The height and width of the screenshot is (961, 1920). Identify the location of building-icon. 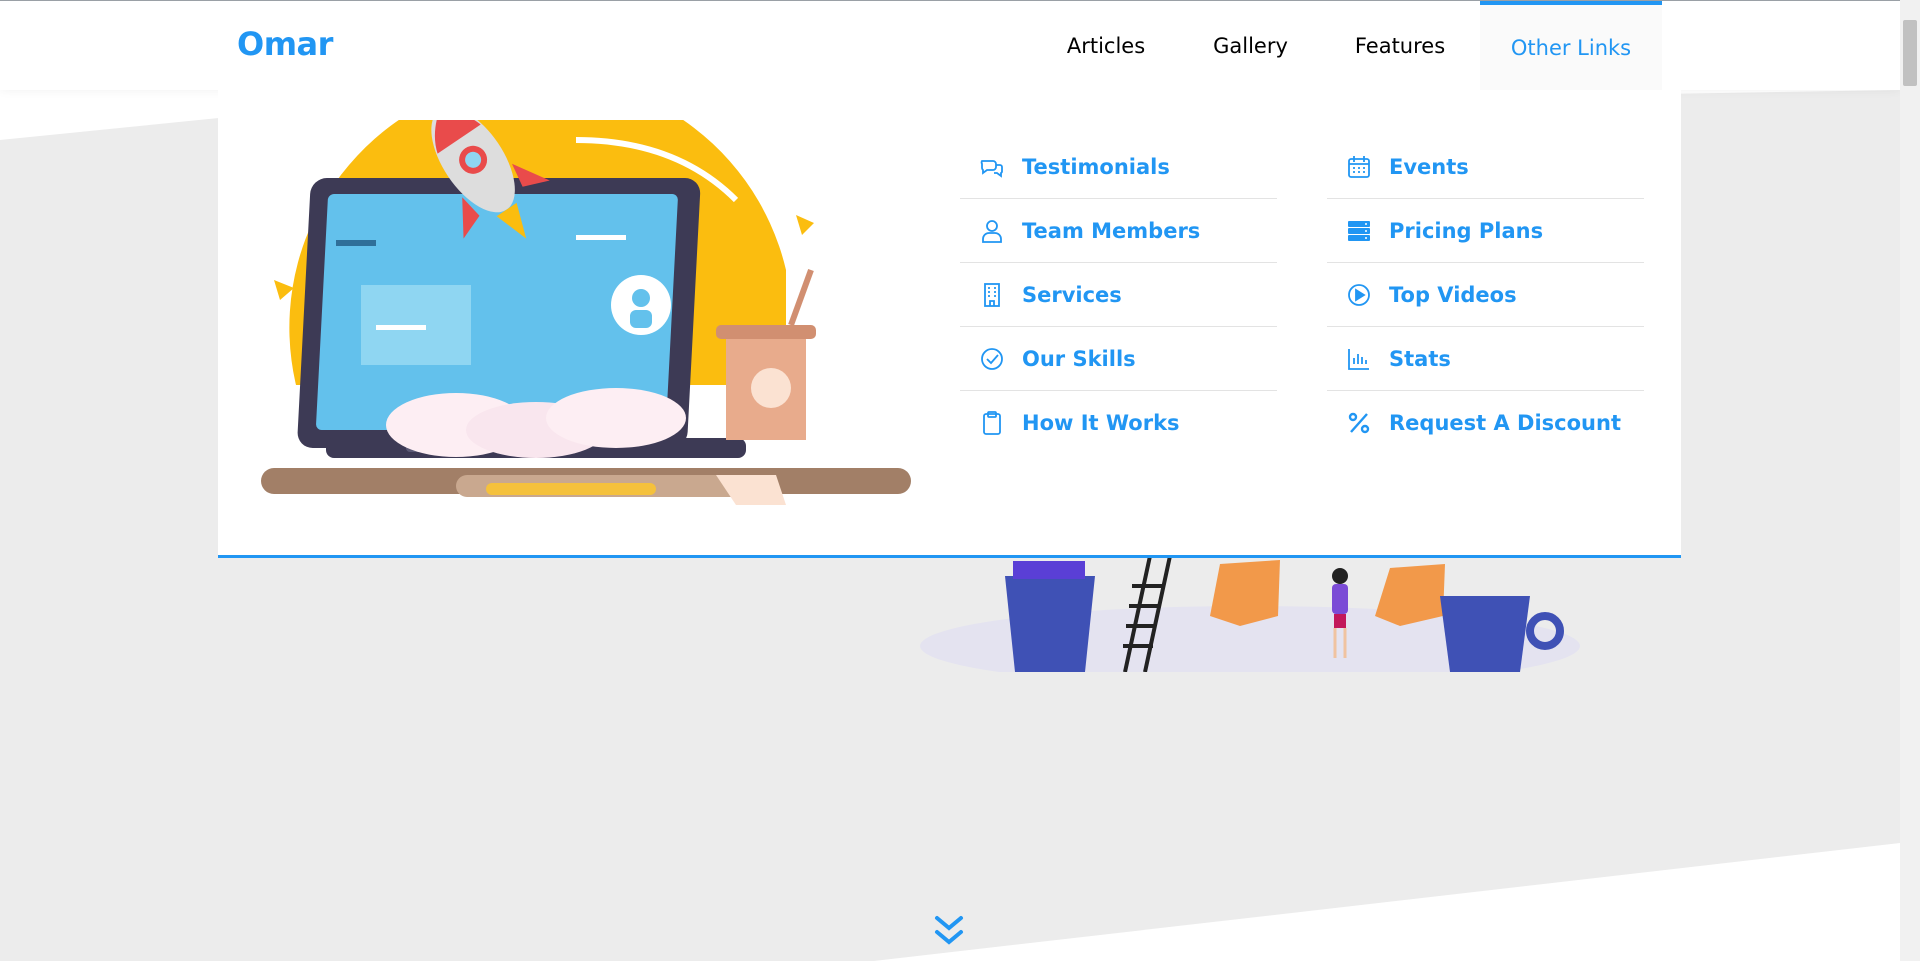
(992, 295).